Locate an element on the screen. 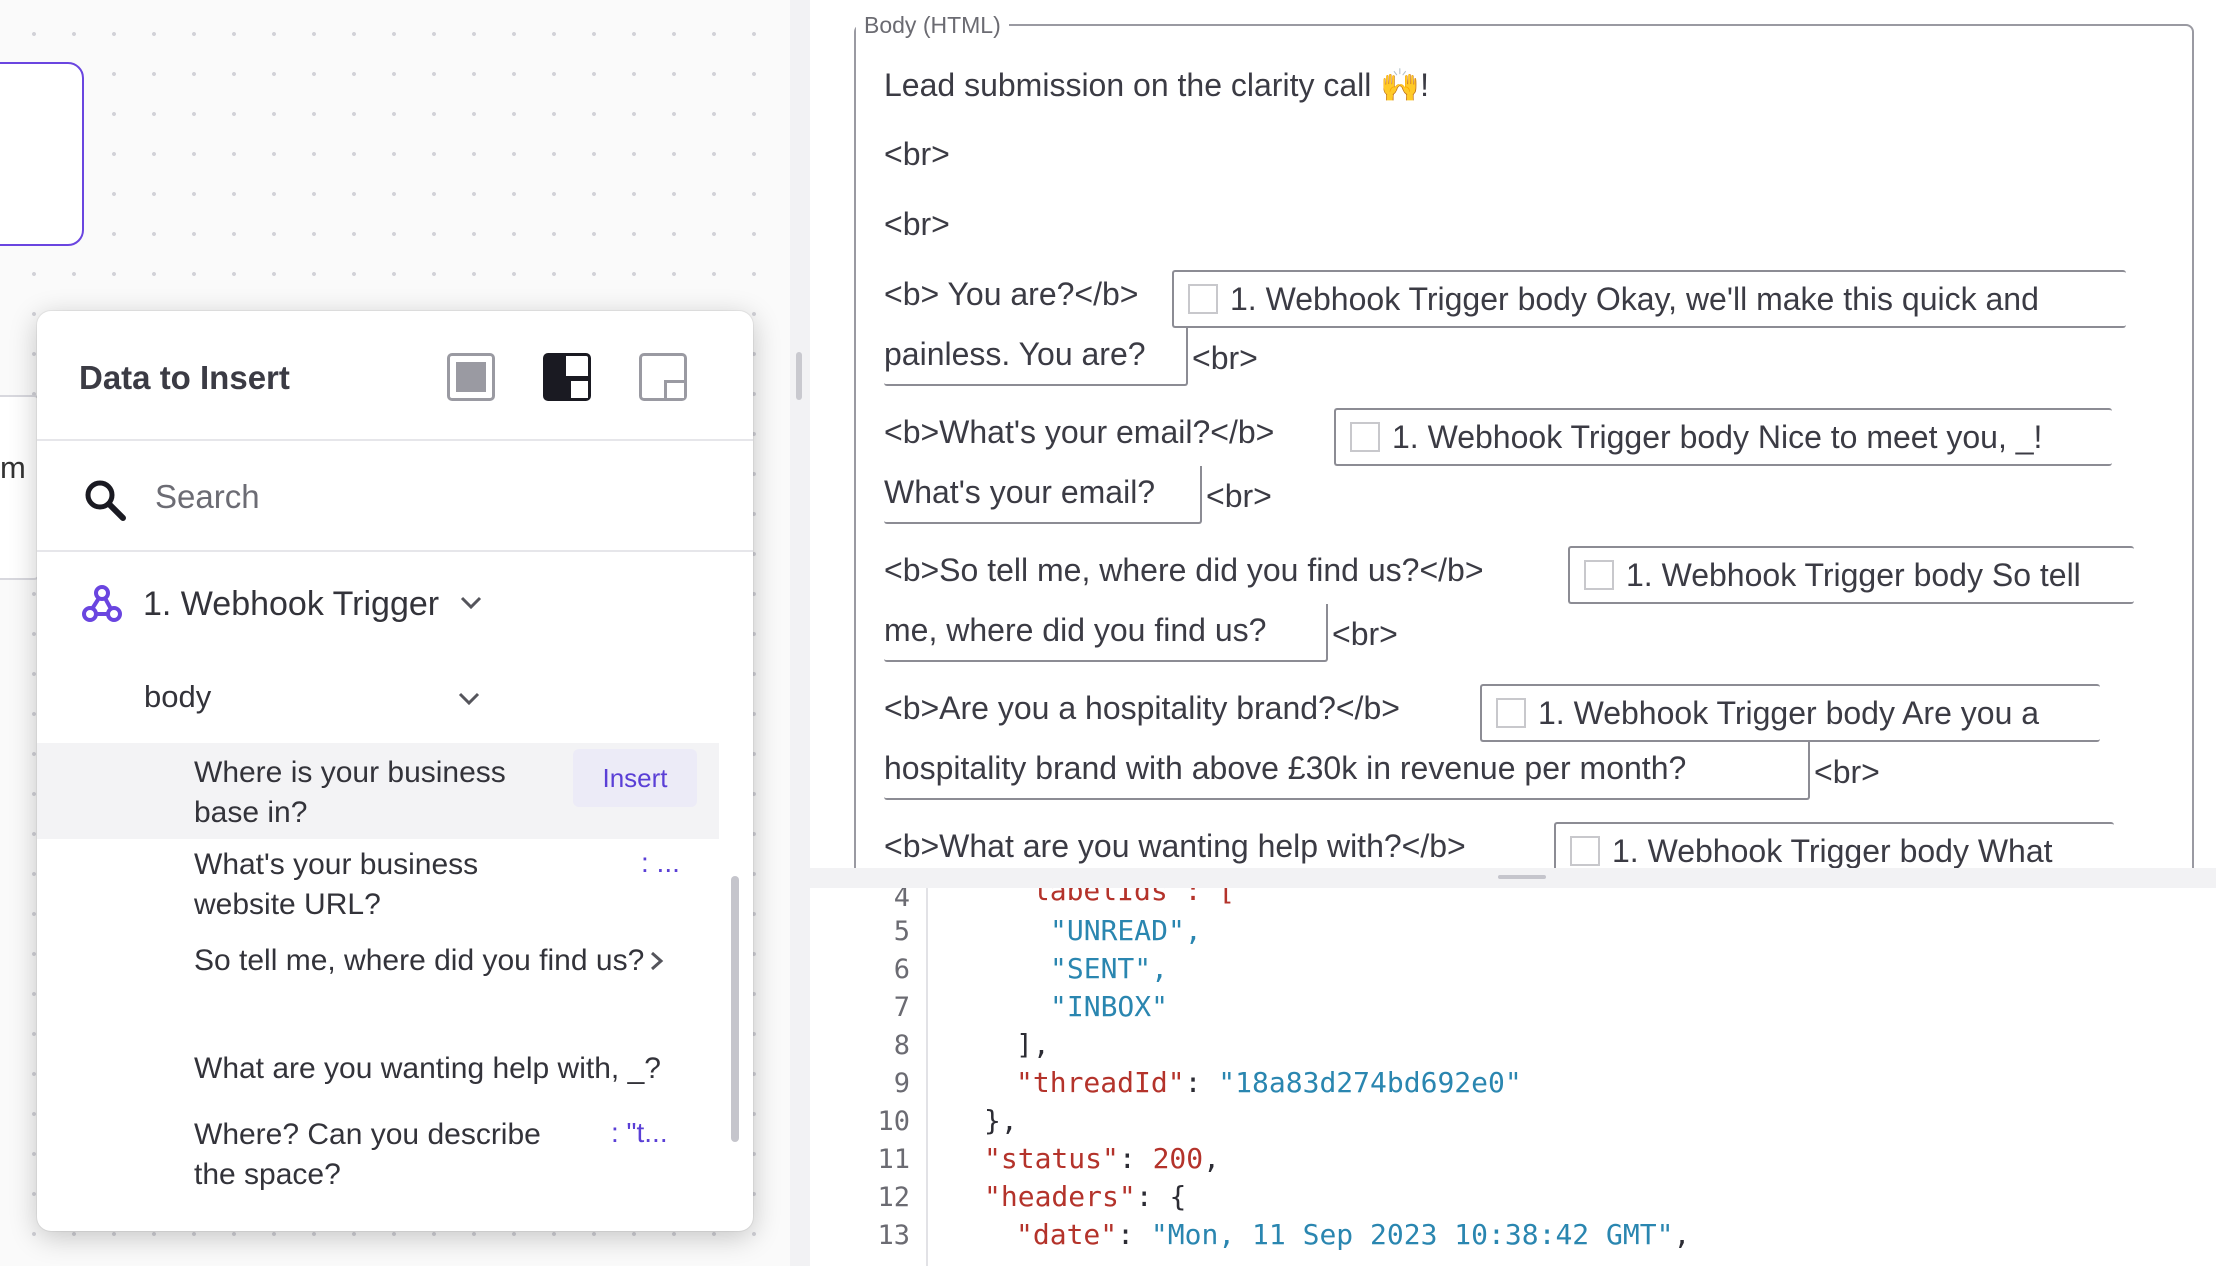  line-number: 9 is located at coordinates (901, 1083).